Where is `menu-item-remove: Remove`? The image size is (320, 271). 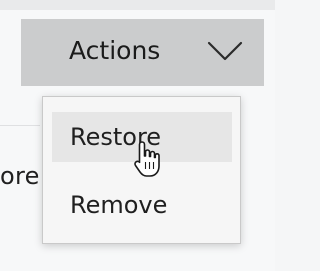
menu-item-remove: Remove is located at coordinates (142, 205).